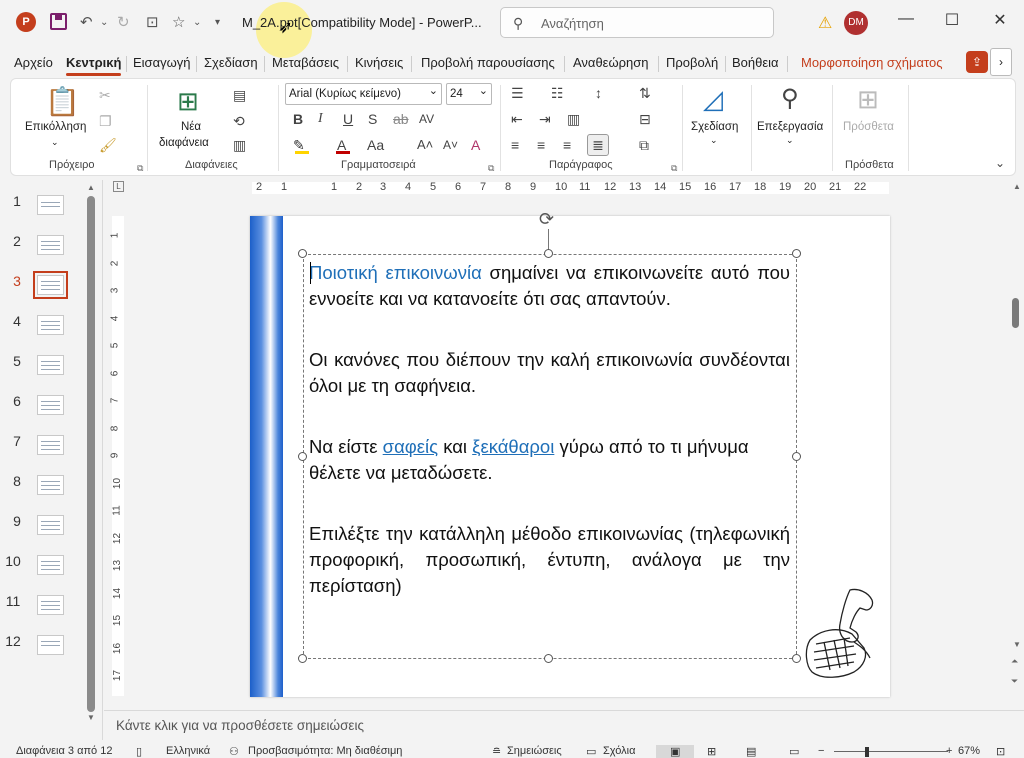 Image resolution: width=1024 pixels, height=758 pixels. What do you see at coordinates (118, 186) in the screenshot?
I see `tab-selector: L` at bounding box center [118, 186].